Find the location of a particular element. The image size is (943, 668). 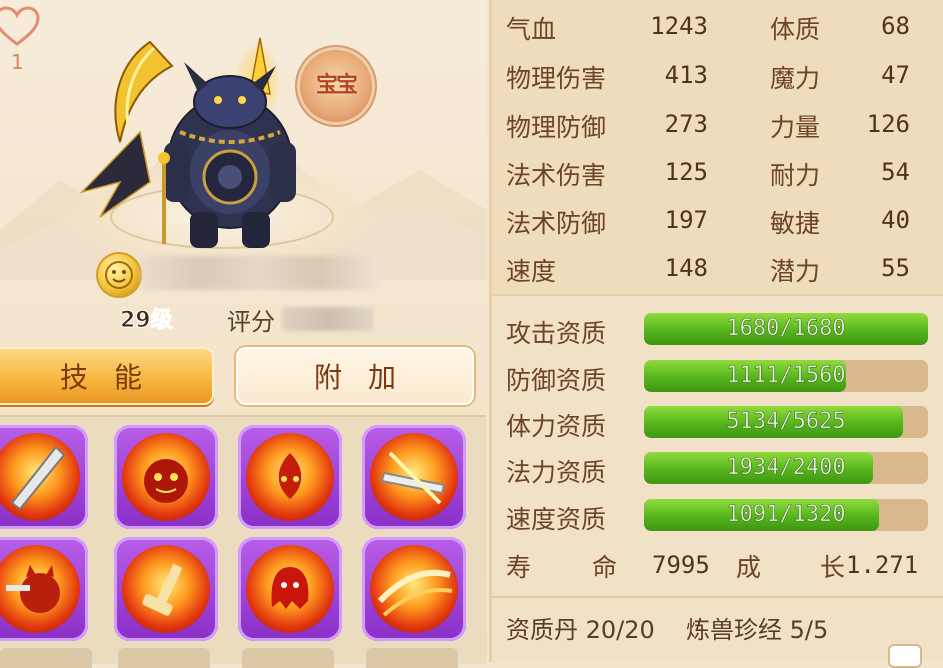

aptitude-speed-label: 速度资质 is located at coordinates (556, 519).